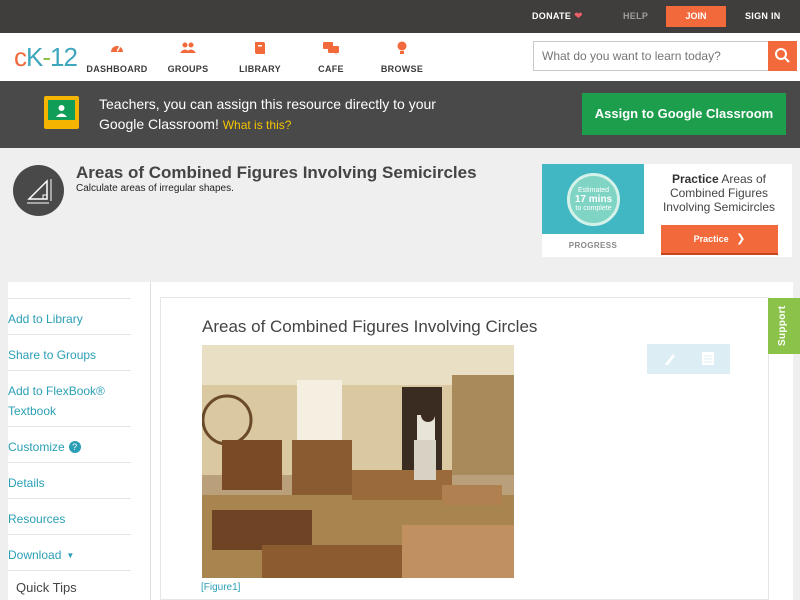  I want to click on notes-icon, so click(708, 358).